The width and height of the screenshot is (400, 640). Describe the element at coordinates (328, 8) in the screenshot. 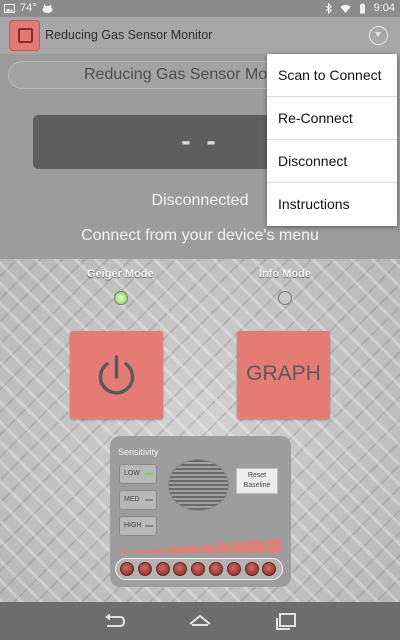

I see `bluetooth-icon` at that location.